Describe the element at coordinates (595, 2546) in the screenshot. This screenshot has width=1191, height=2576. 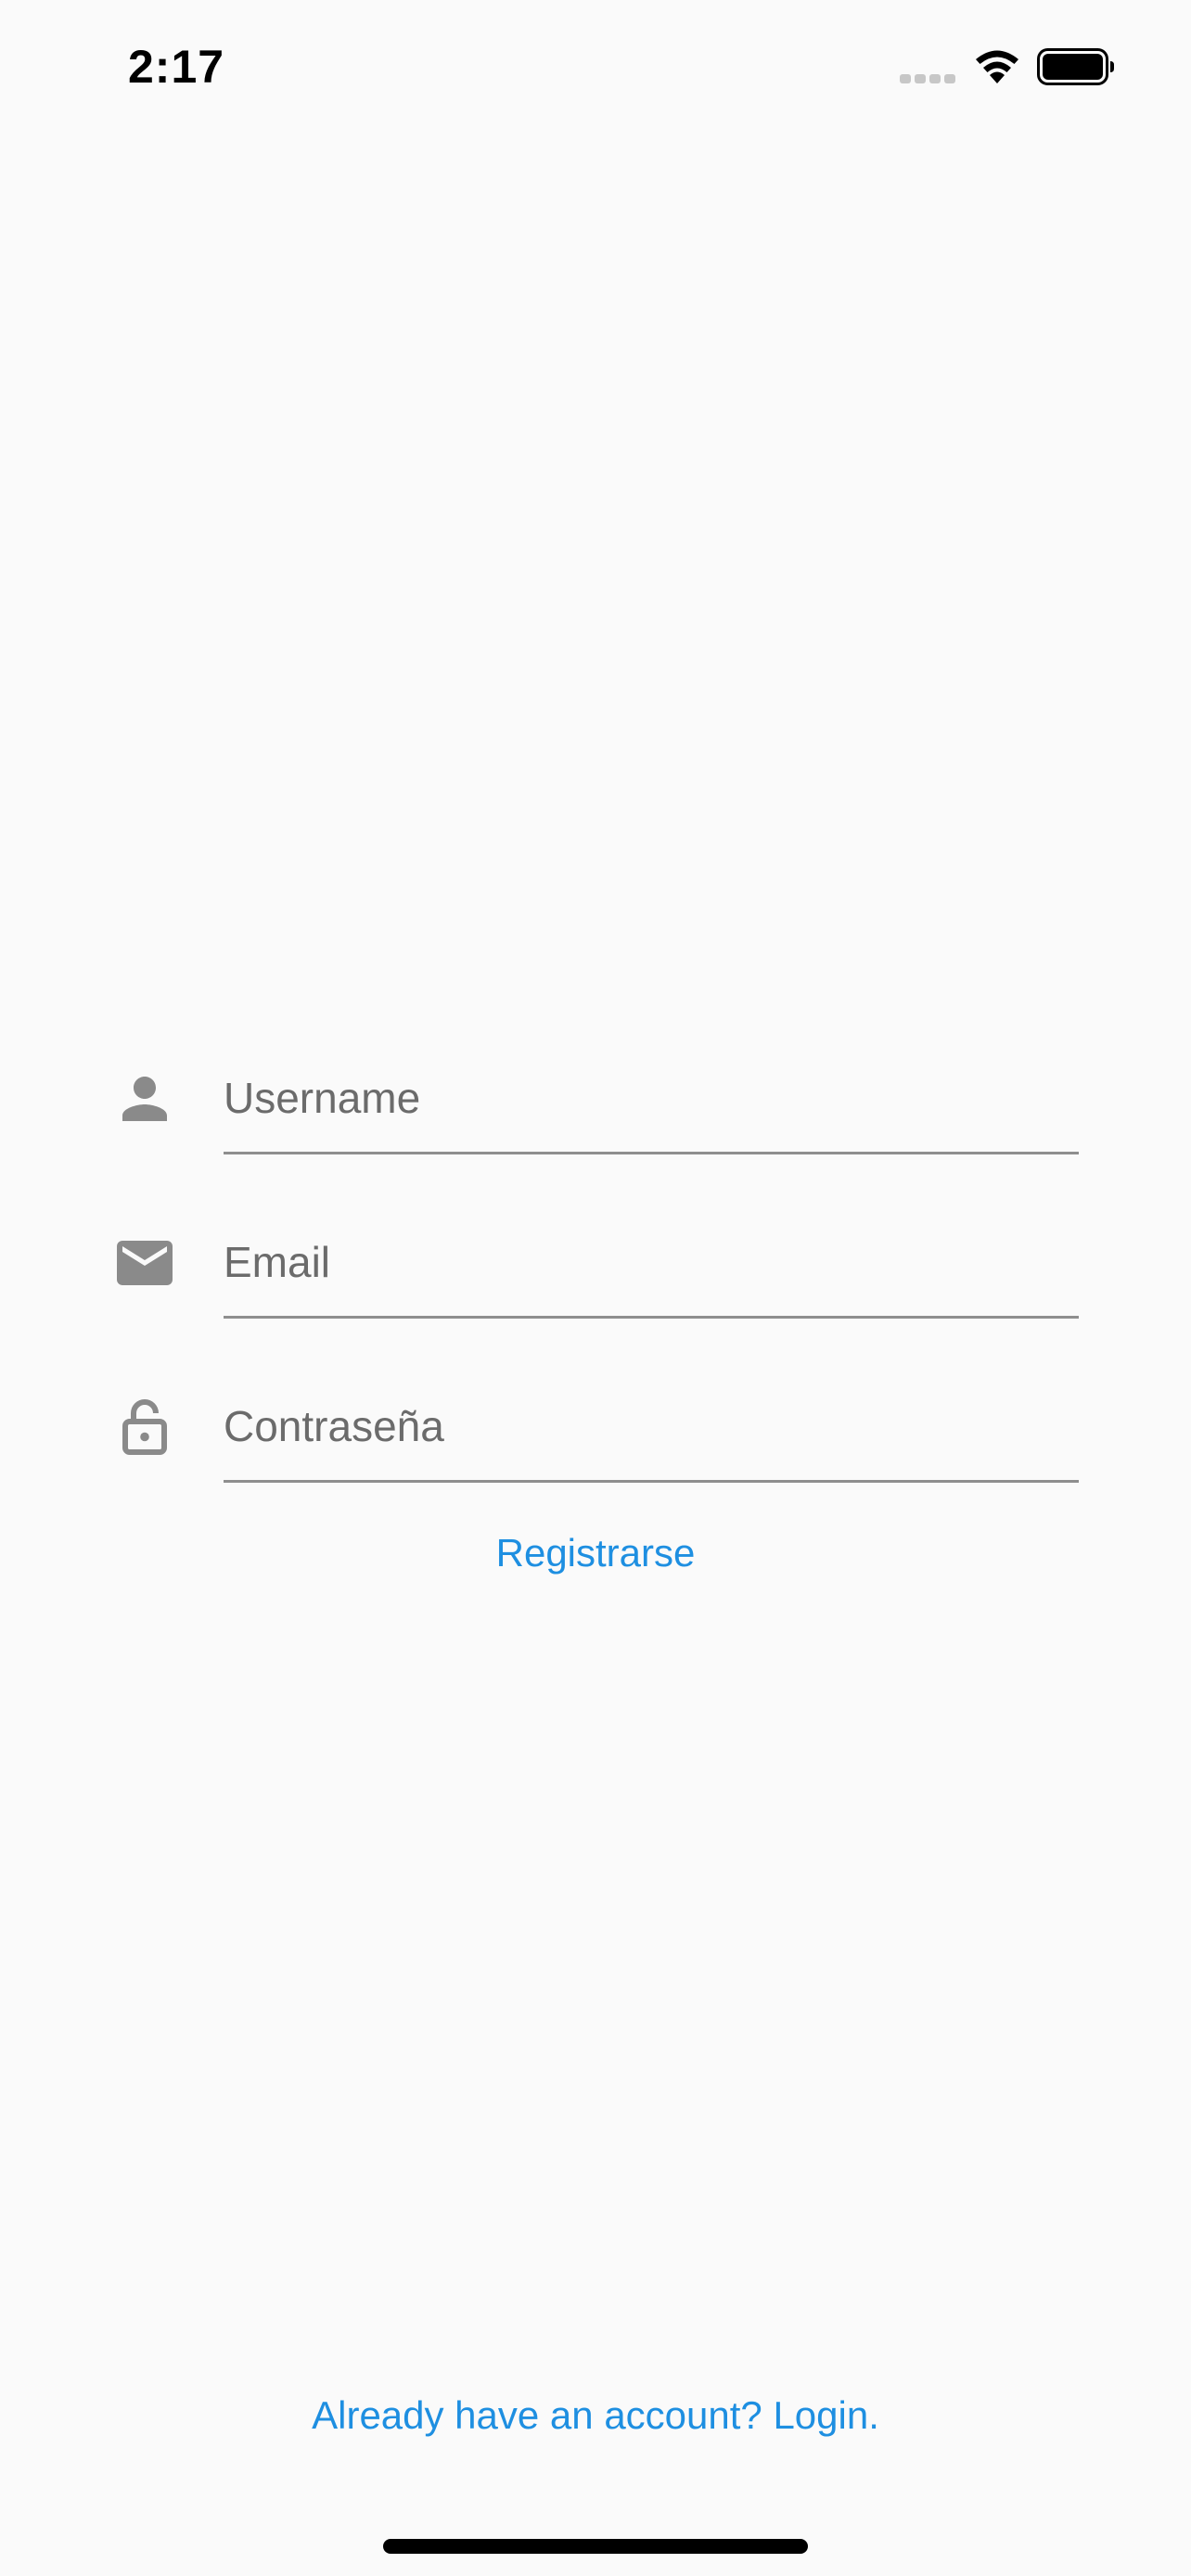
I see `home-indicator` at that location.